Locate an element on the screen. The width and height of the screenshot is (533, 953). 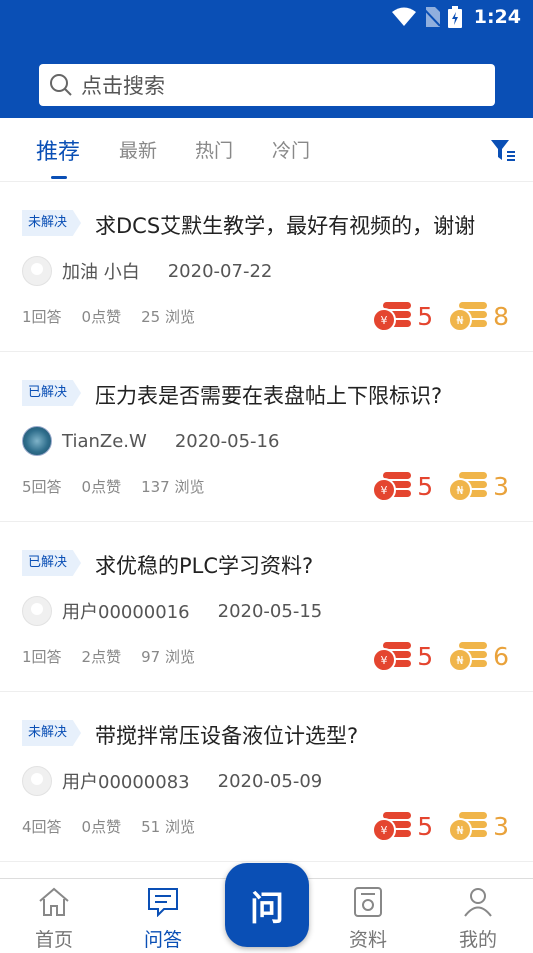
search-input: 点击搜索 is located at coordinates (267, 85).